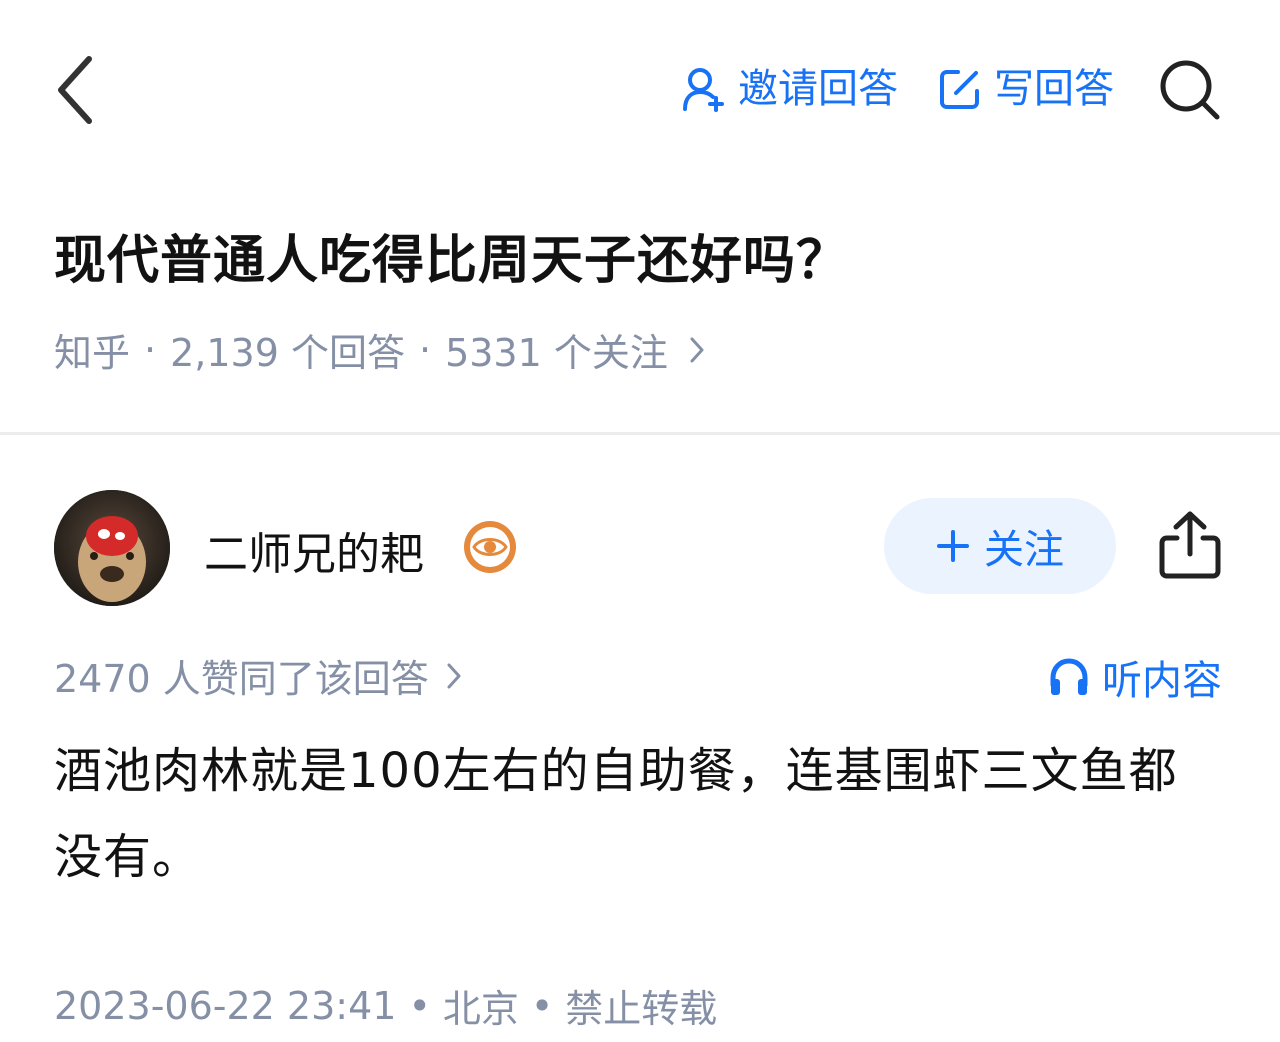 The height and width of the screenshot is (1042, 1280). What do you see at coordinates (959, 89) in the screenshot?
I see `edit-icon` at bounding box center [959, 89].